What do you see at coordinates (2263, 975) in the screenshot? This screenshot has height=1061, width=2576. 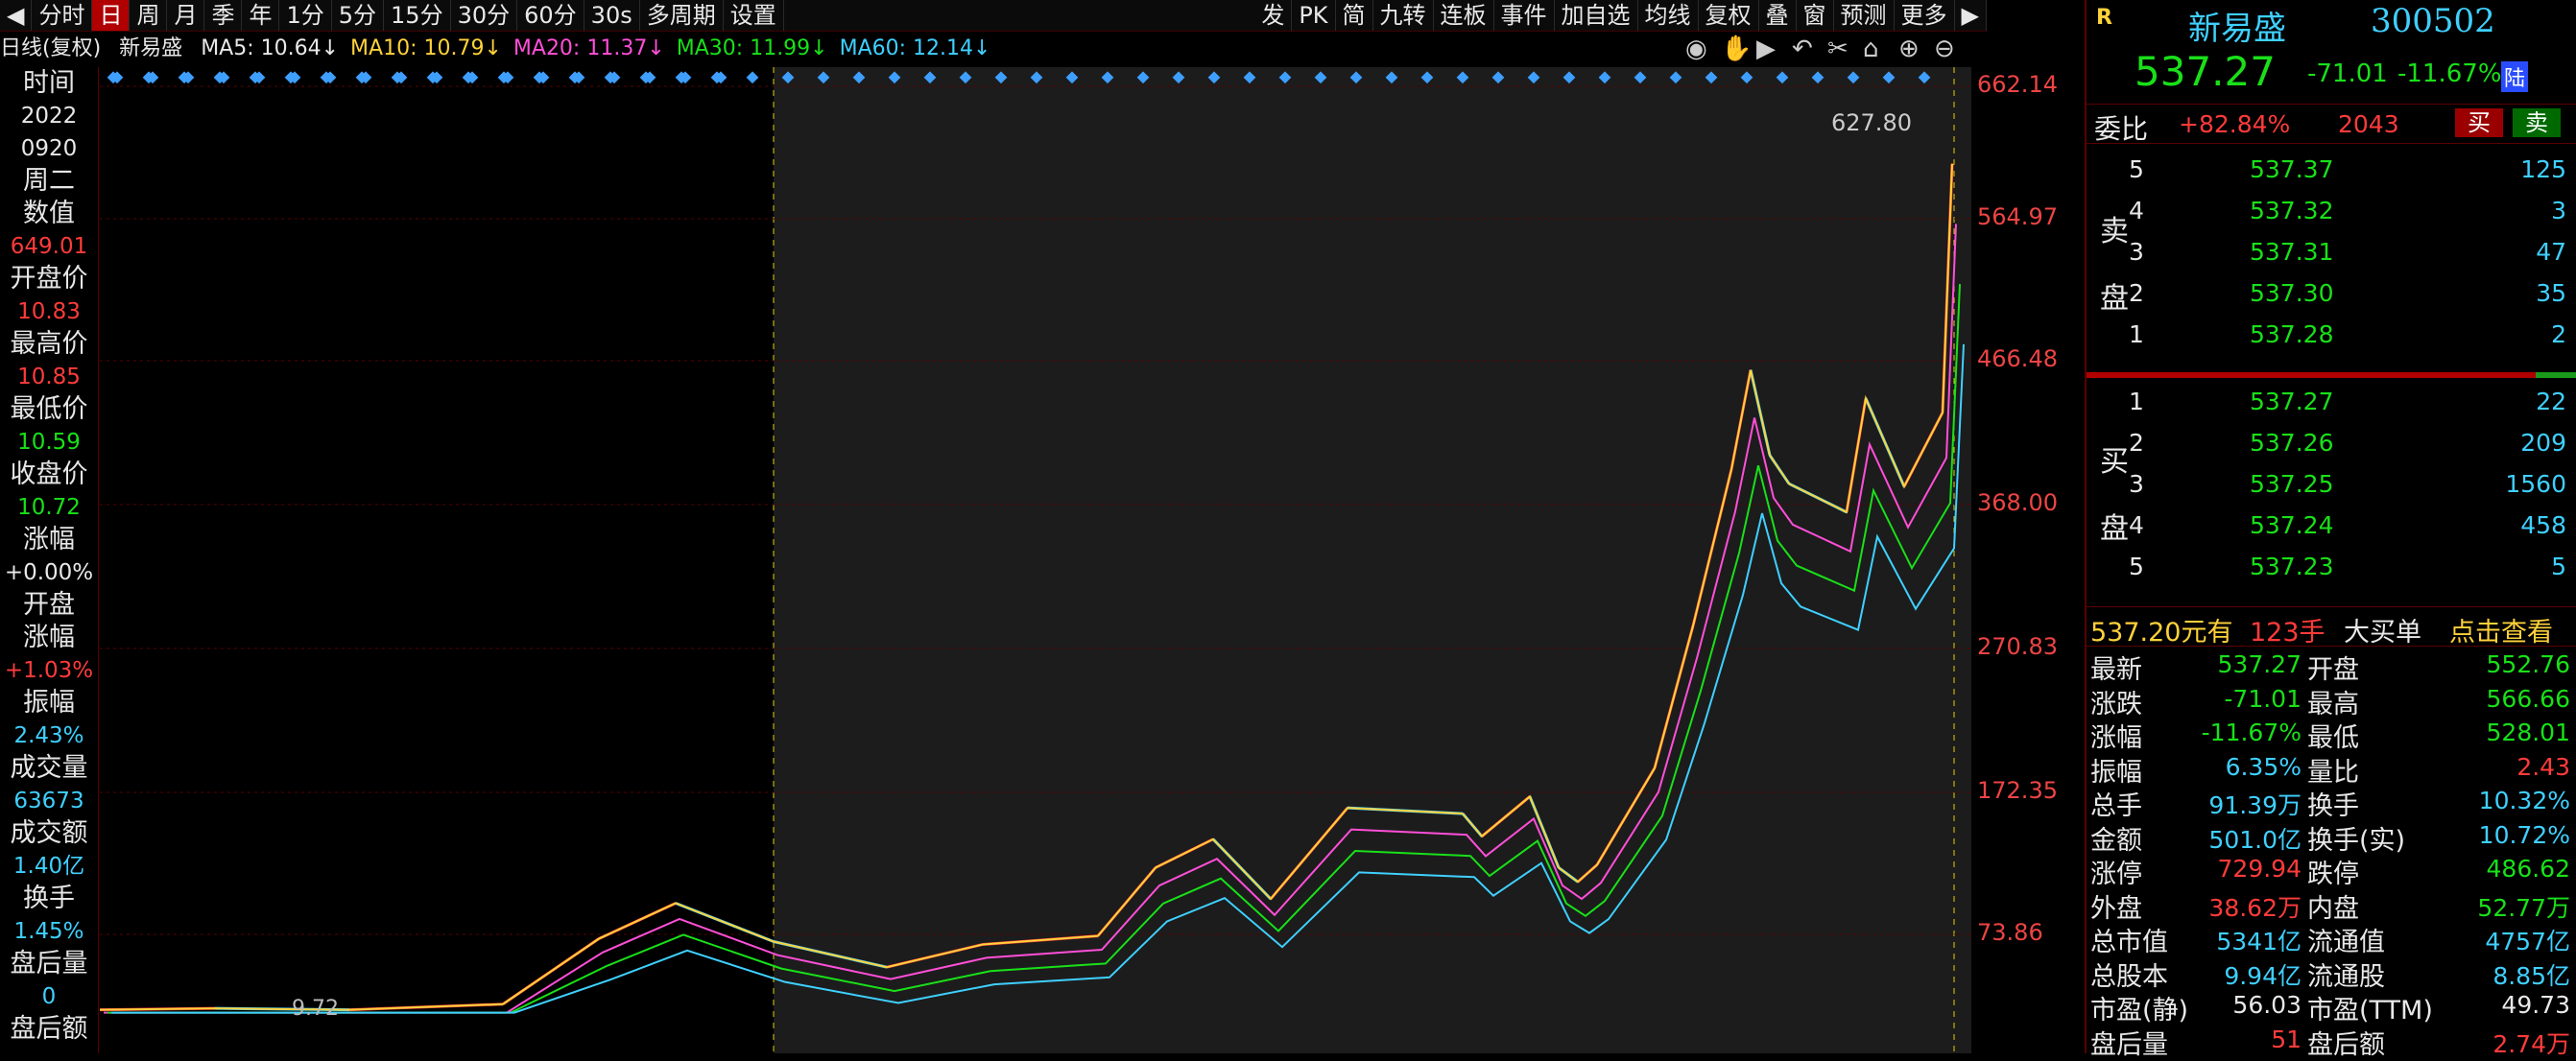 I see `quote-value: 9.94亿` at bounding box center [2263, 975].